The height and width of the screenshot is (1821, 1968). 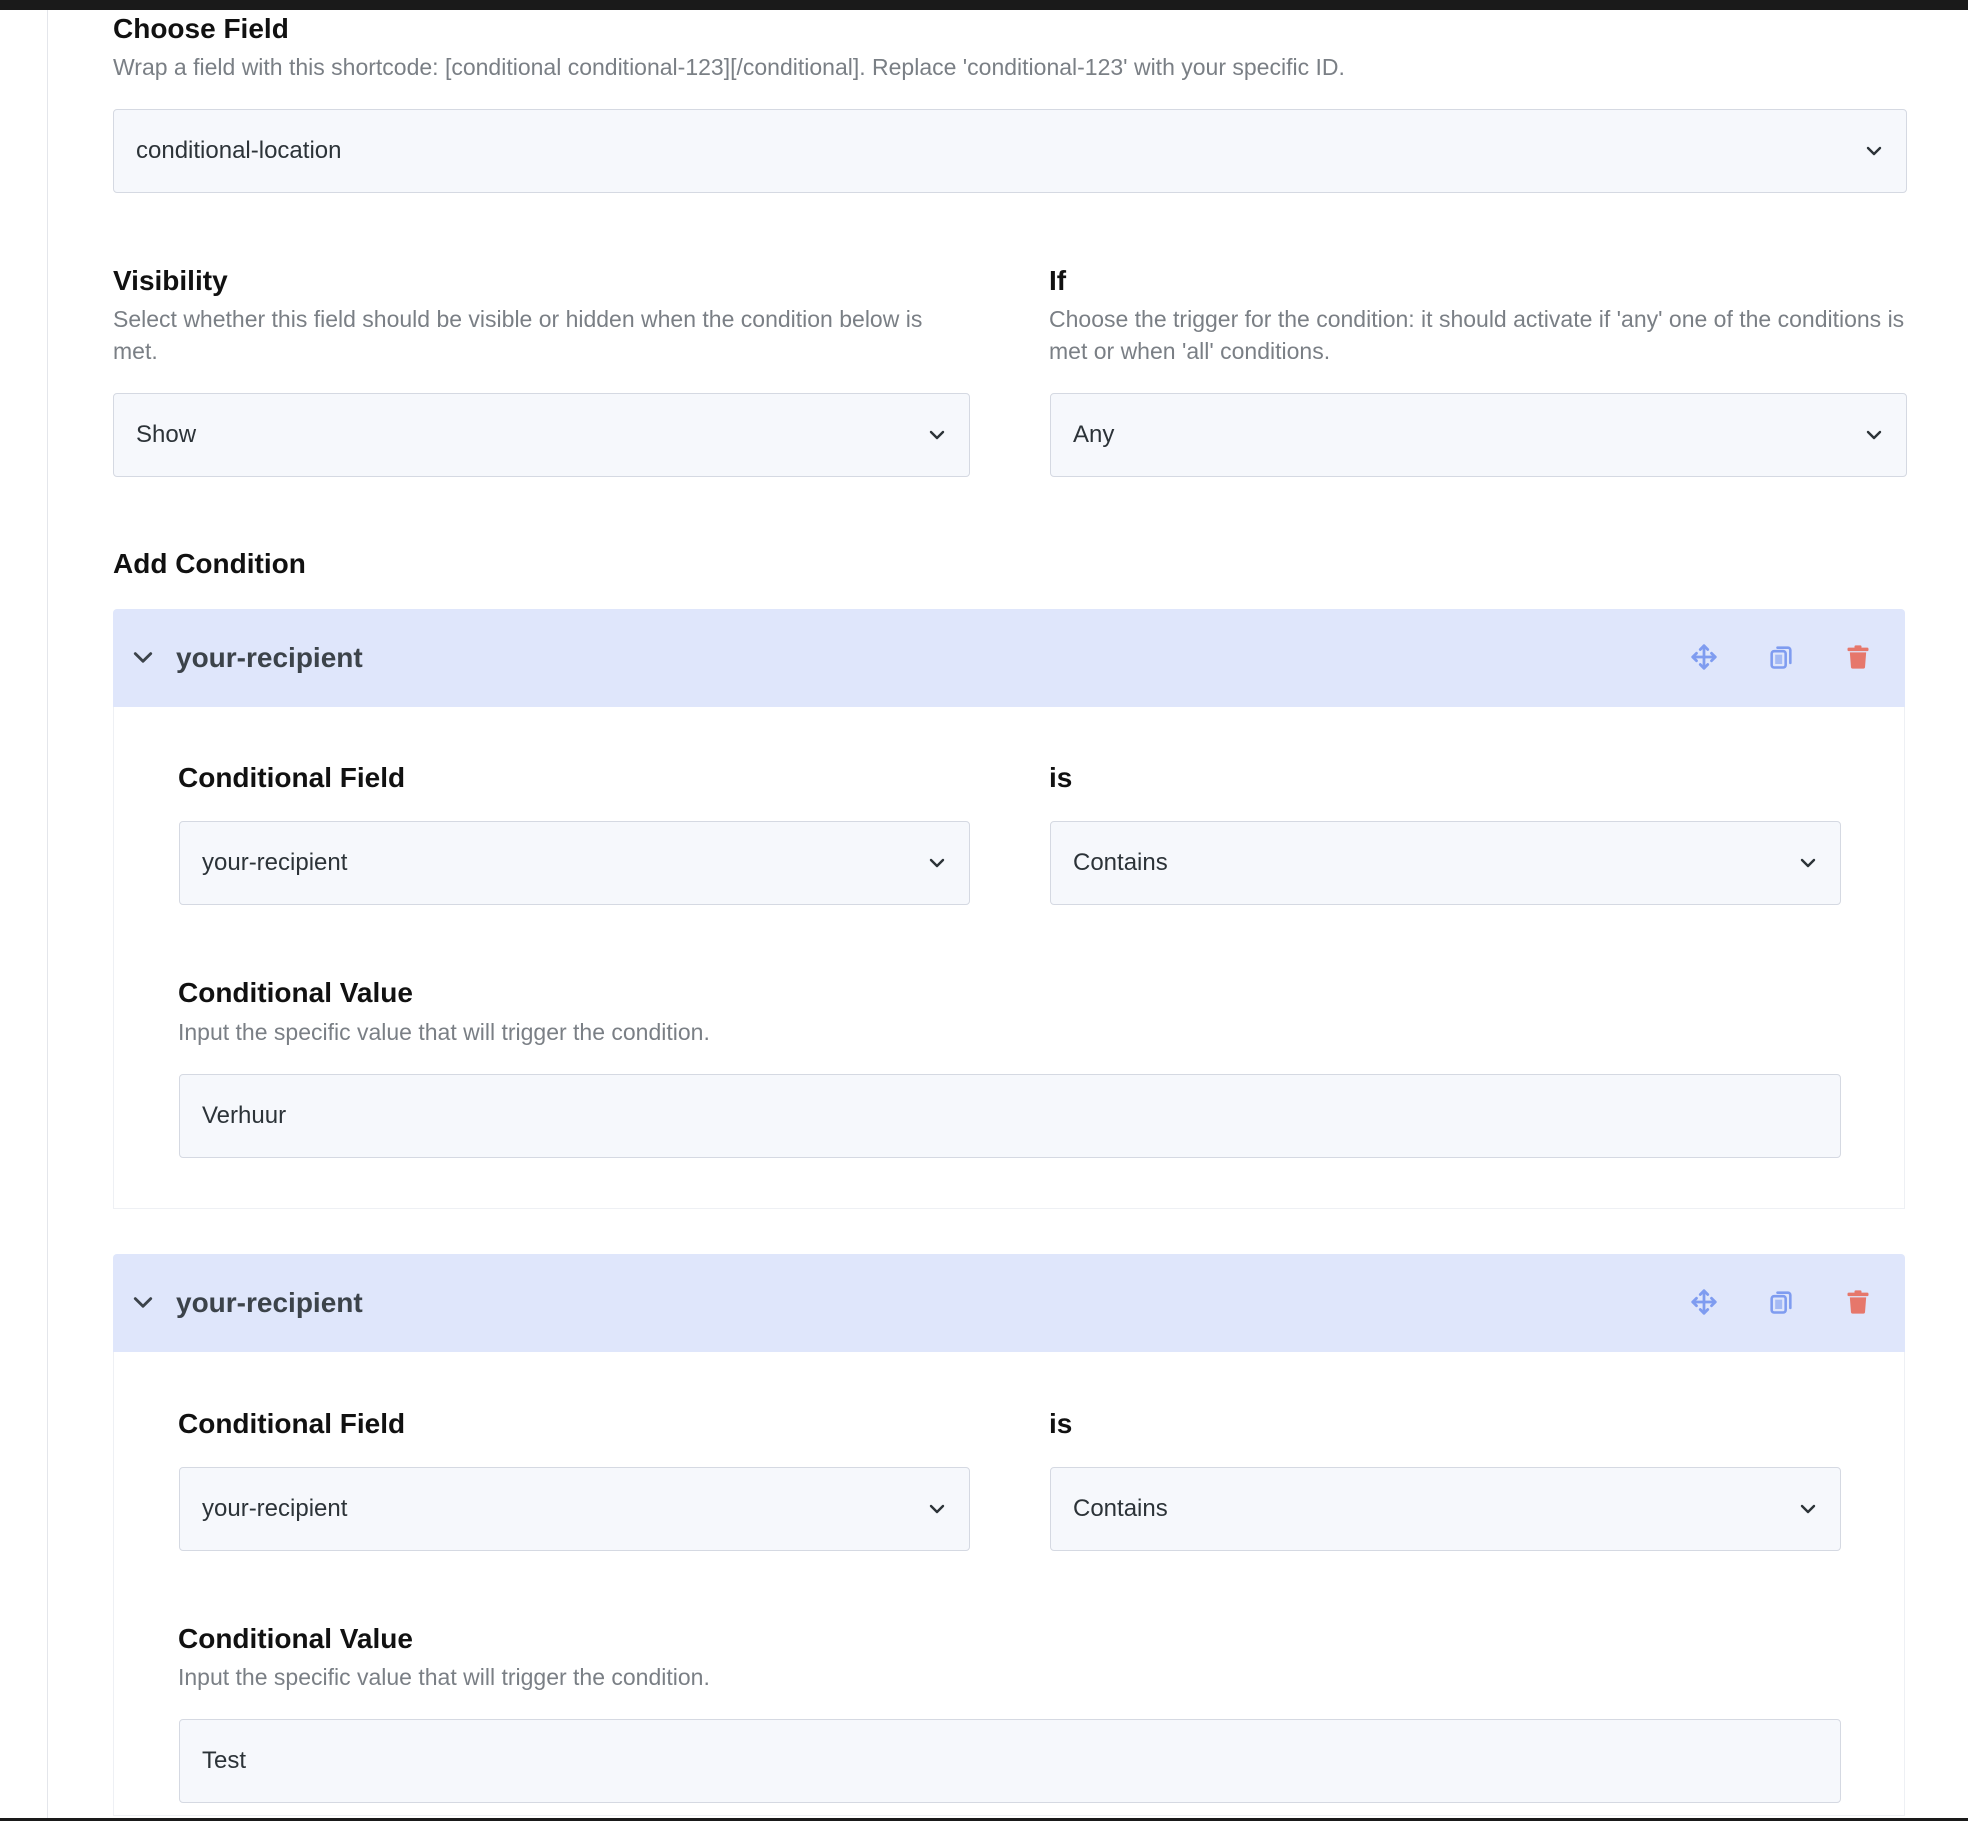 I want to click on if-value: Any, so click(x=1094, y=434).